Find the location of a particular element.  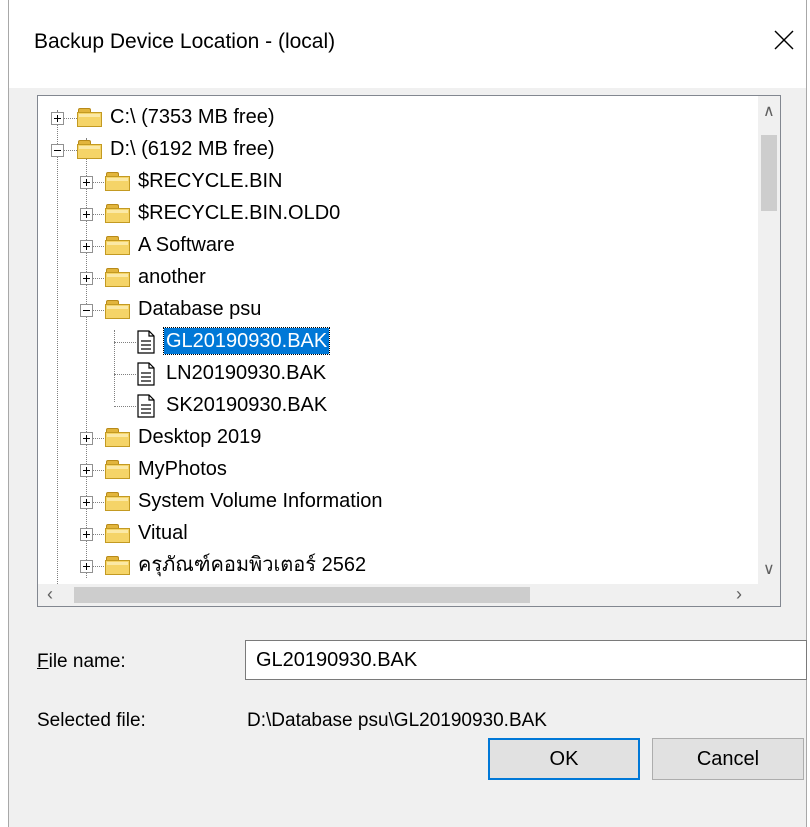

selected-file-path: D:\Database psu\GL20190930.BAK is located at coordinates (397, 720).